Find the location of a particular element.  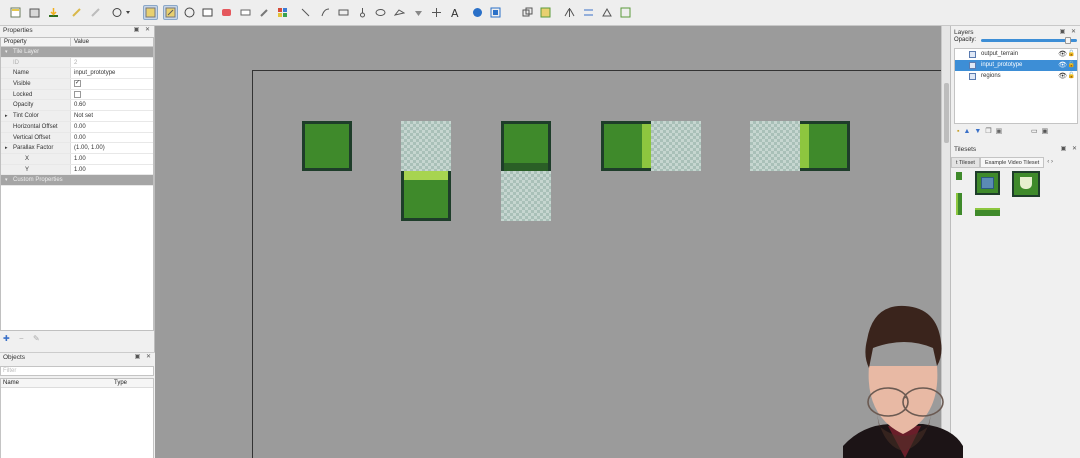

tab-tileset: t Tileset is located at coordinates (965, 162).